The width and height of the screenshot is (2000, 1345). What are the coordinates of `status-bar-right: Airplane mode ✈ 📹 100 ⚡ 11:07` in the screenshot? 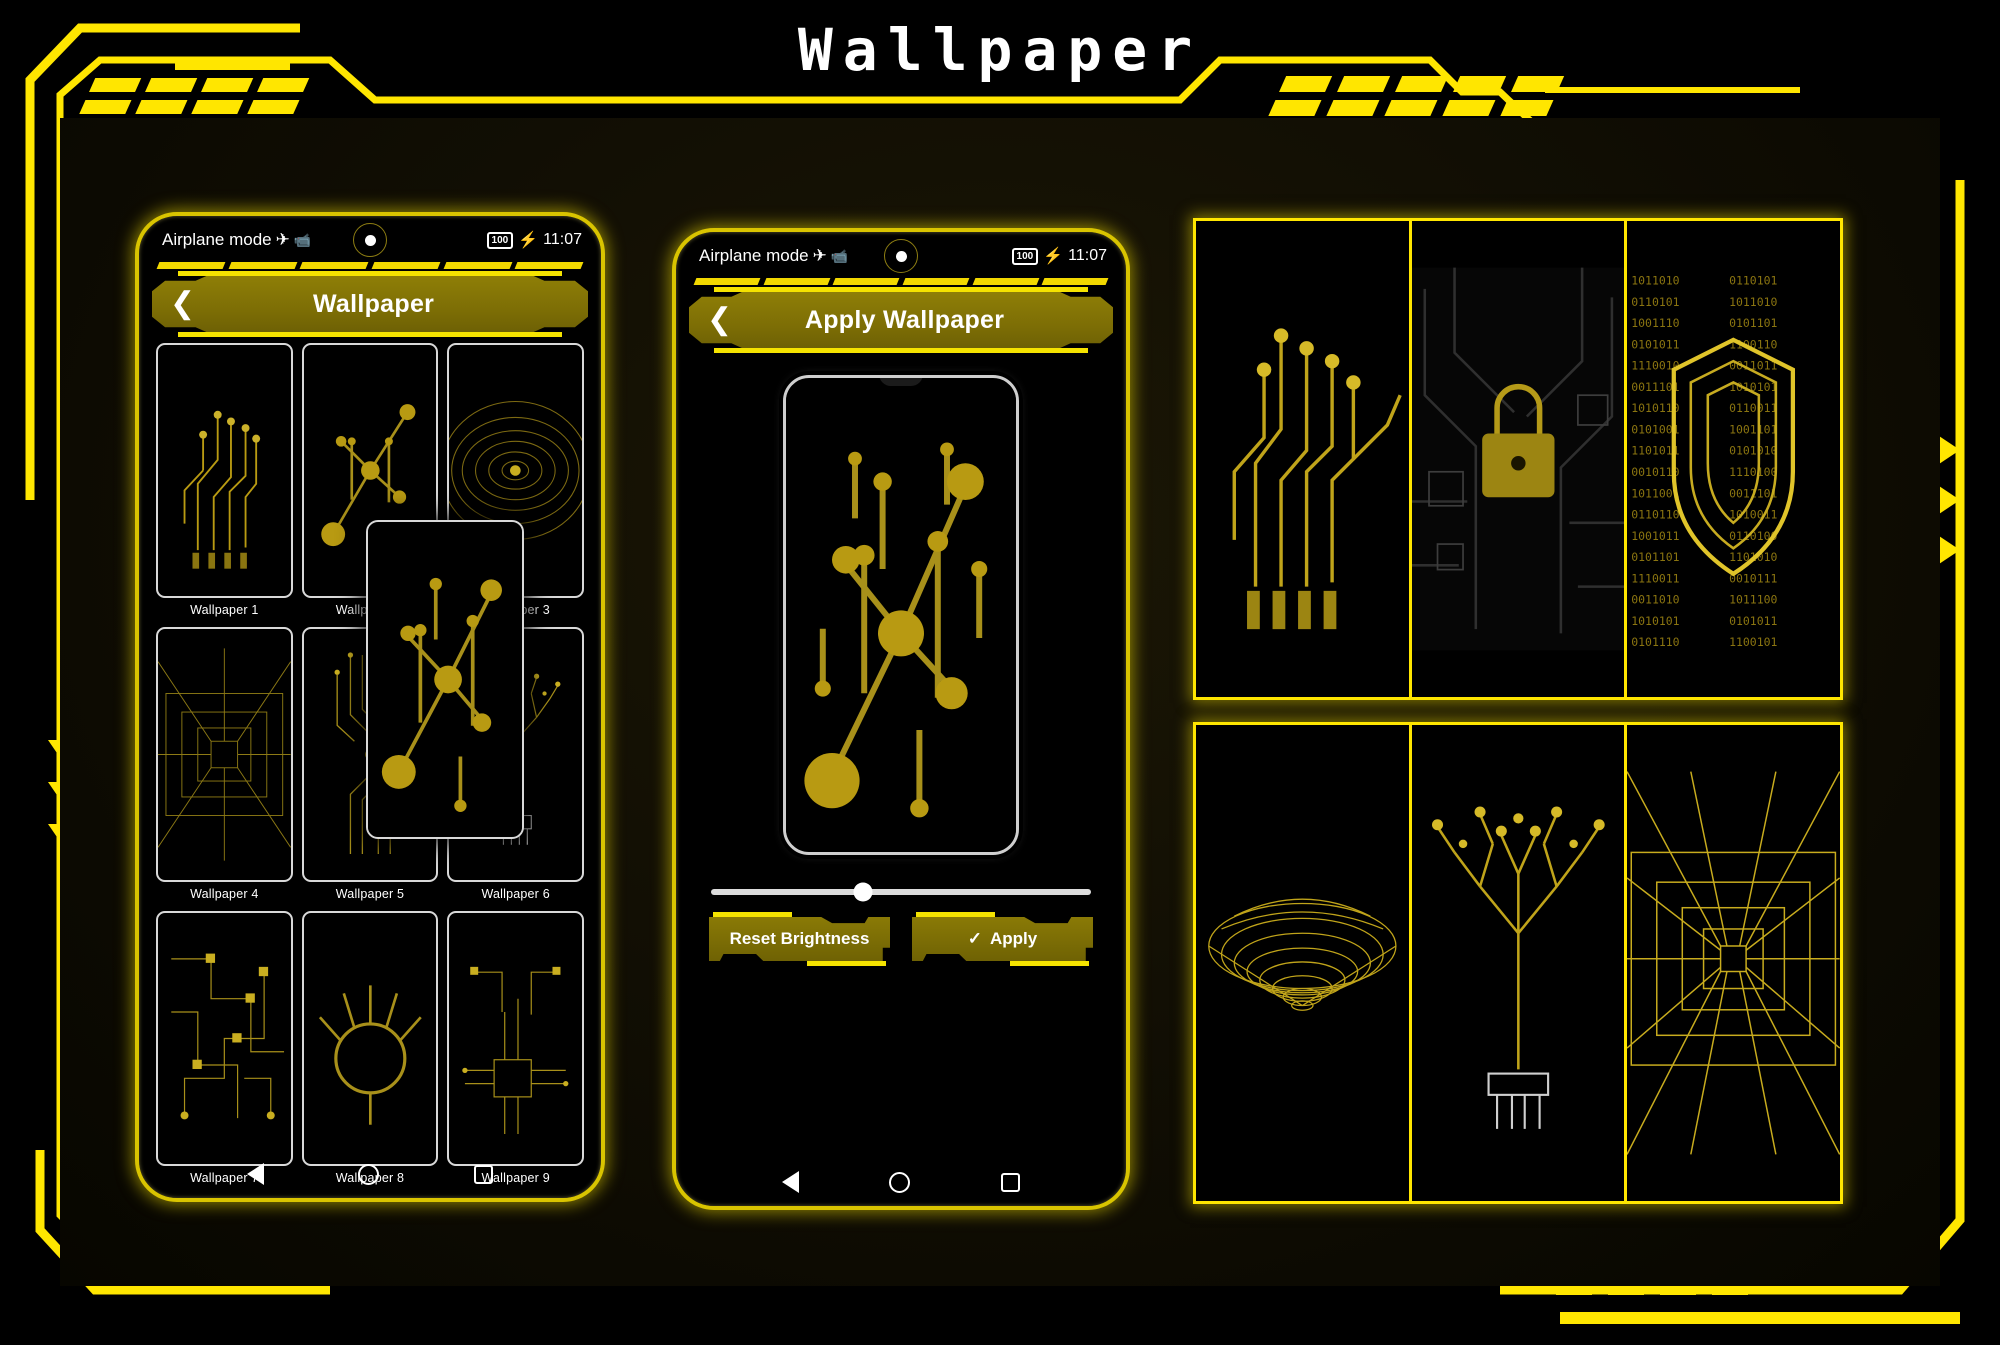 It's located at (901, 256).